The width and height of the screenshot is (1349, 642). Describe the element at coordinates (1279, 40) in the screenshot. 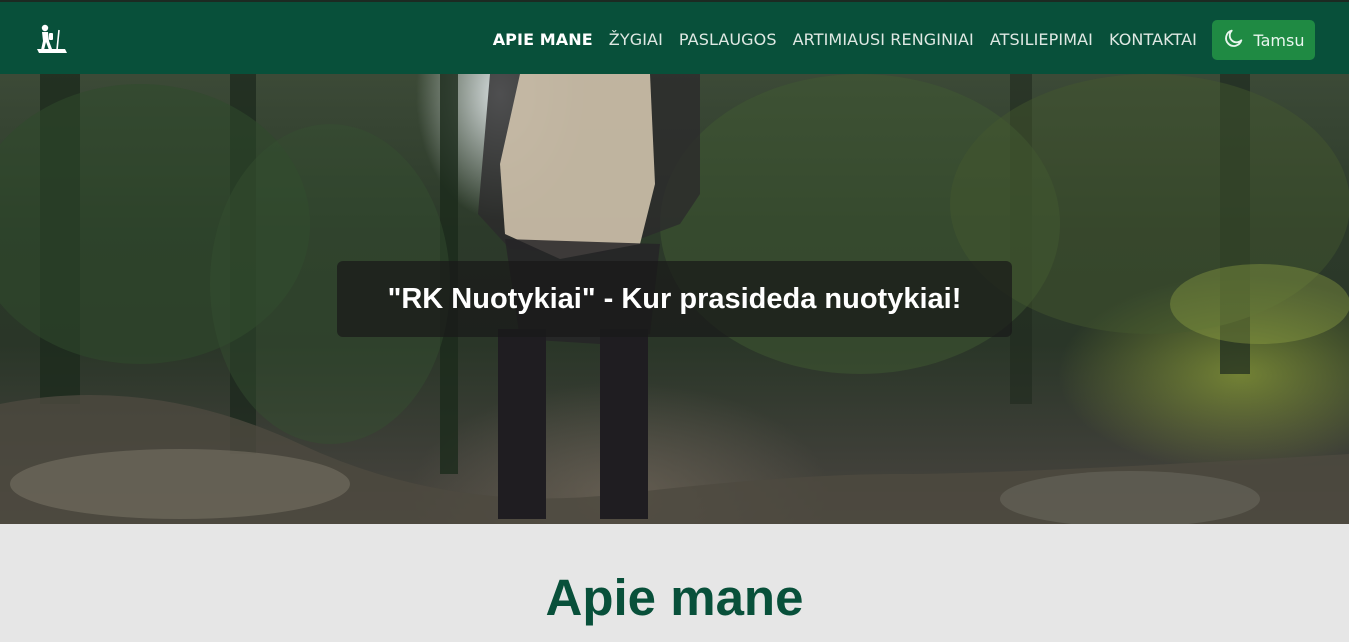

I see `theme-toggle-label: Tamsu` at that location.